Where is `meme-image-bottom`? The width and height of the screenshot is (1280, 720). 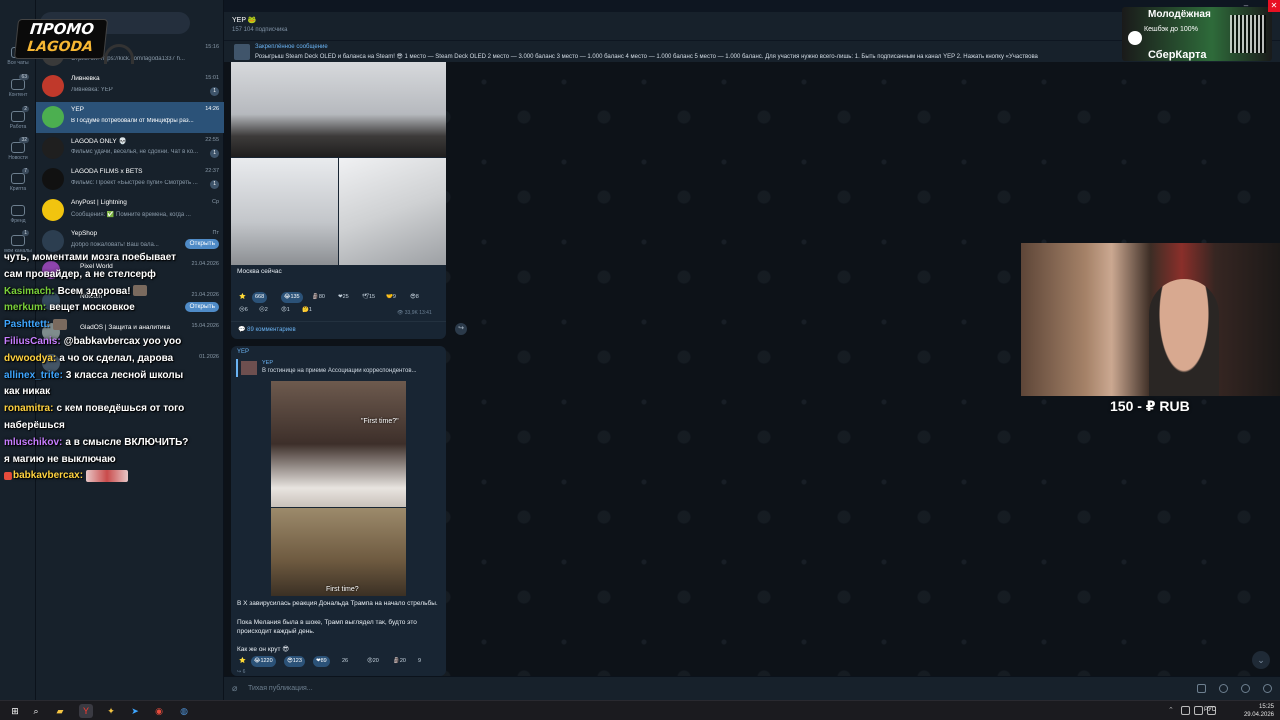
meme-image-bottom is located at coordinates (338, 552).